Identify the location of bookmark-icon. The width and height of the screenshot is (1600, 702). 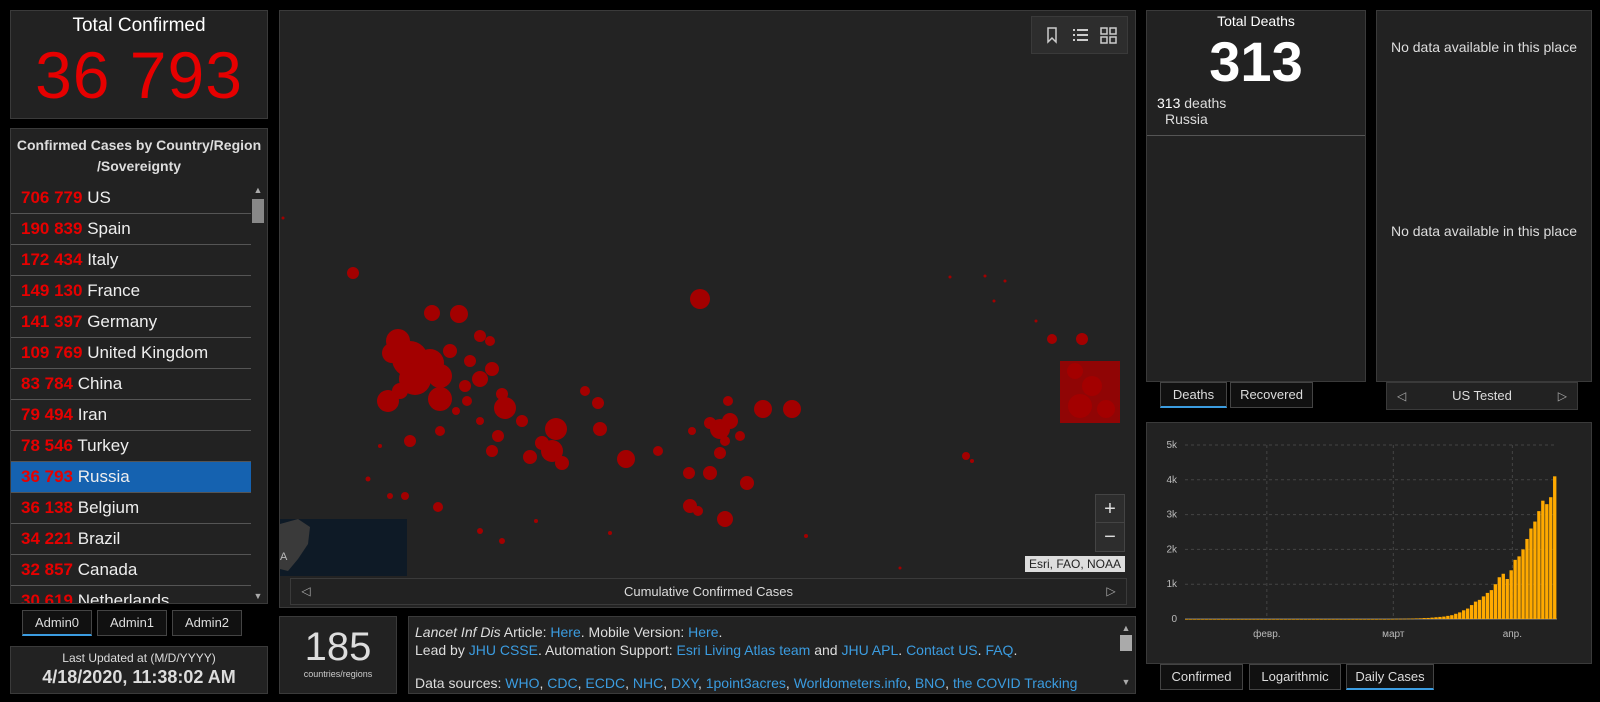
(1052, 35).